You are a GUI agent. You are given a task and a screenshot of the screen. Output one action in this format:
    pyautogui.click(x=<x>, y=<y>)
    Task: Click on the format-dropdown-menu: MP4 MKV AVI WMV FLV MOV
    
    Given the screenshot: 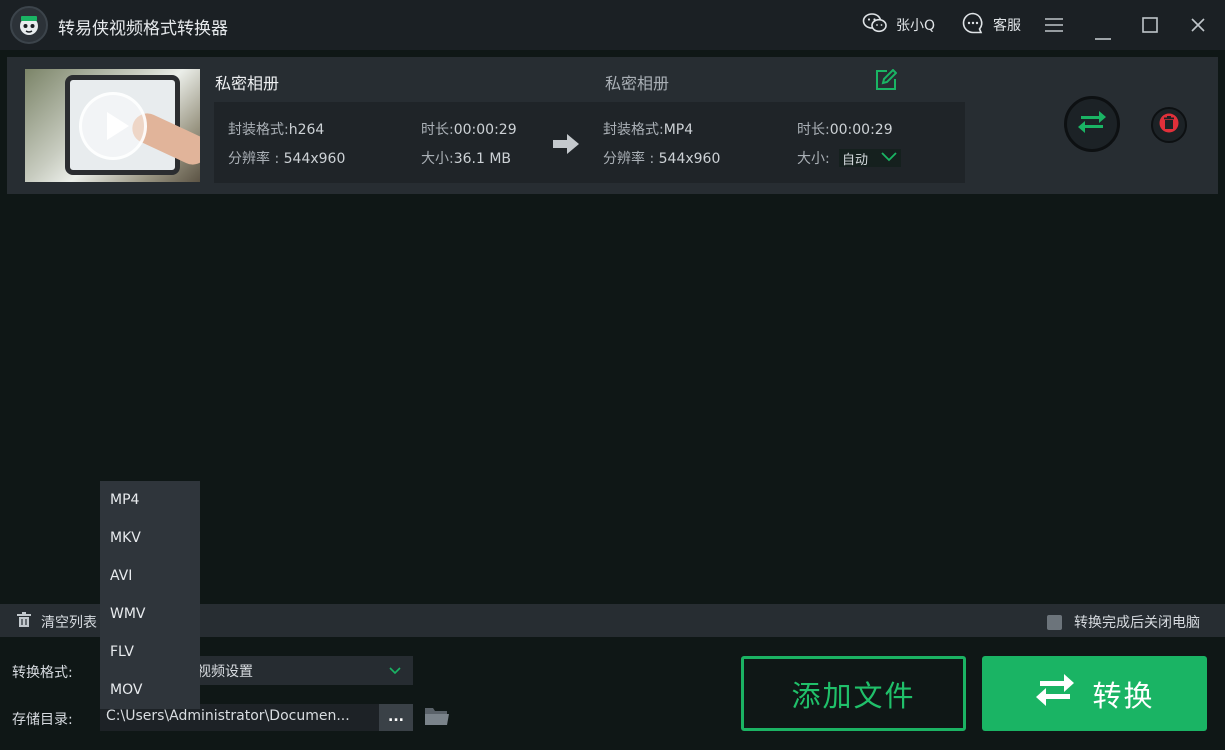 What is the action you would take?
    pyautogui.click(x=150, y=595)
    